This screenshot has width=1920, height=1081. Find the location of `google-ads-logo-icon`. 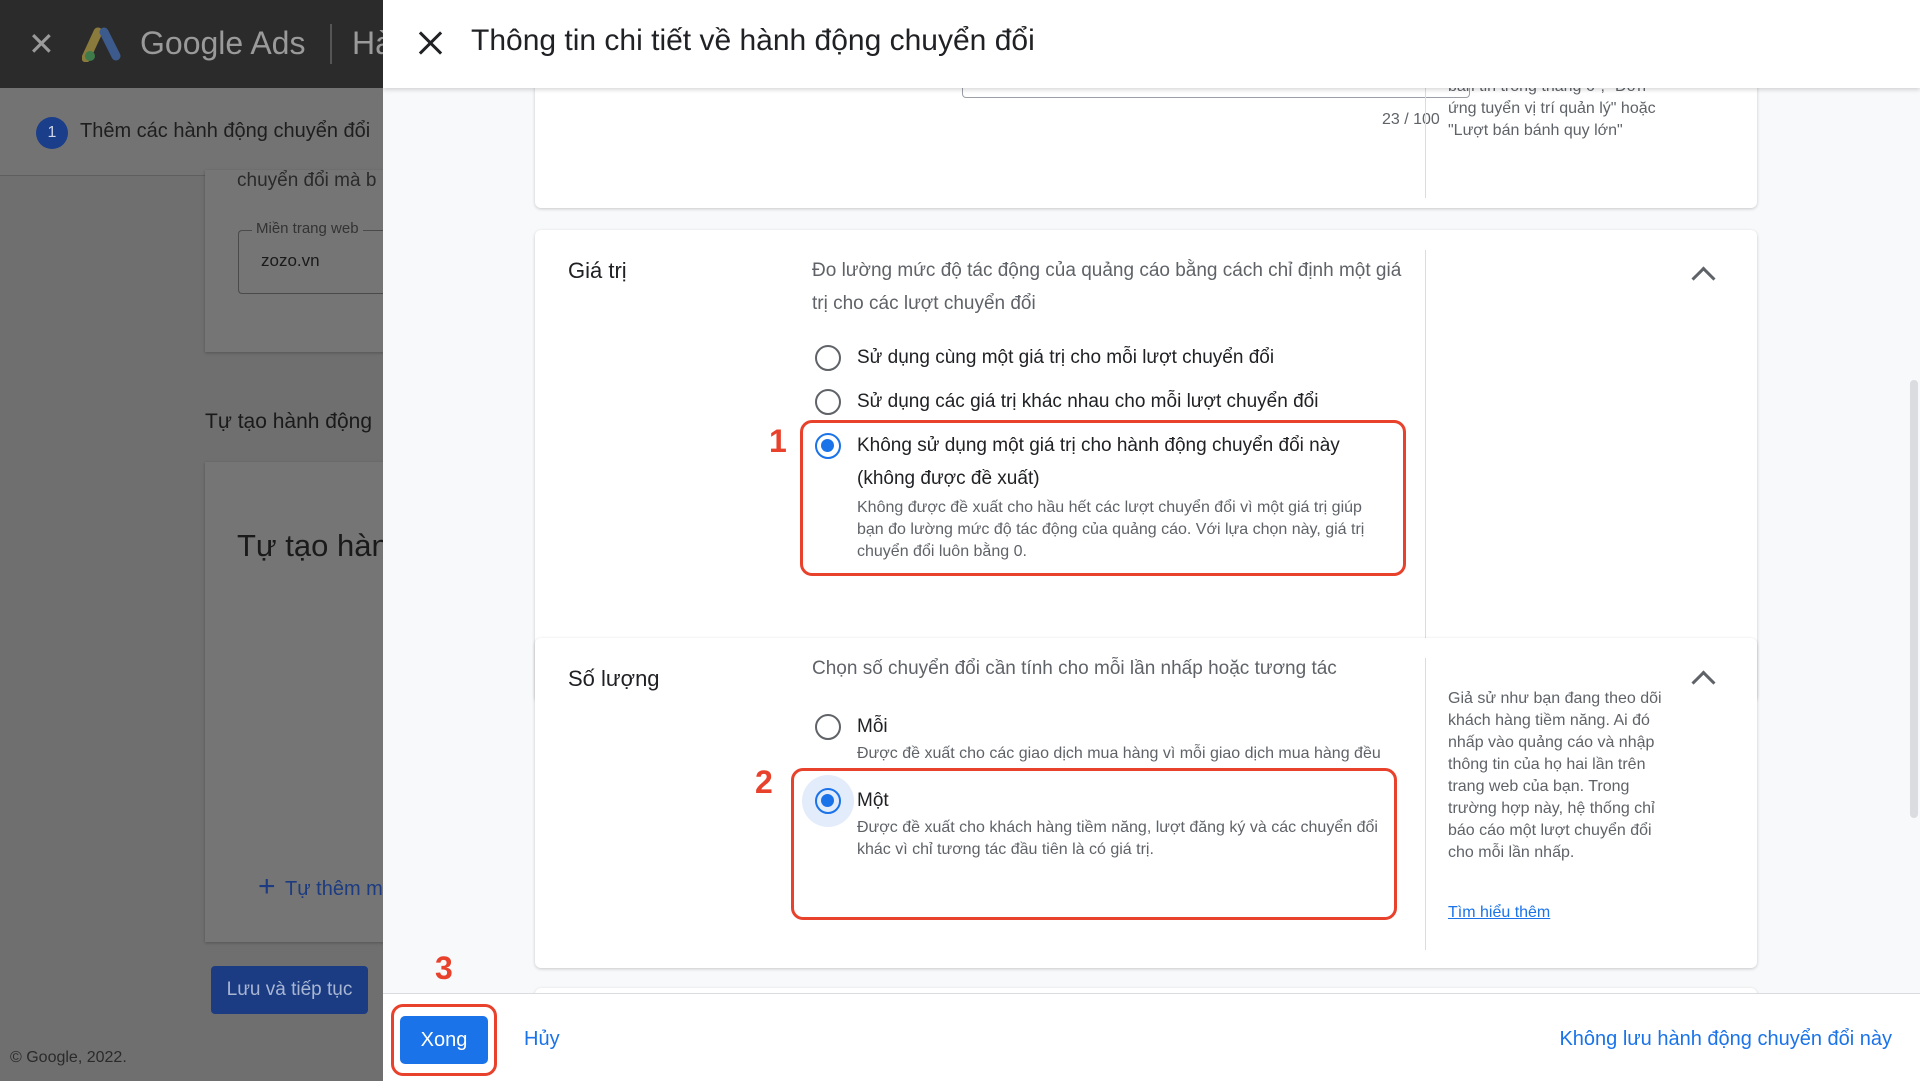

google-ads-logo-icon is located at coordinates (101, 44).